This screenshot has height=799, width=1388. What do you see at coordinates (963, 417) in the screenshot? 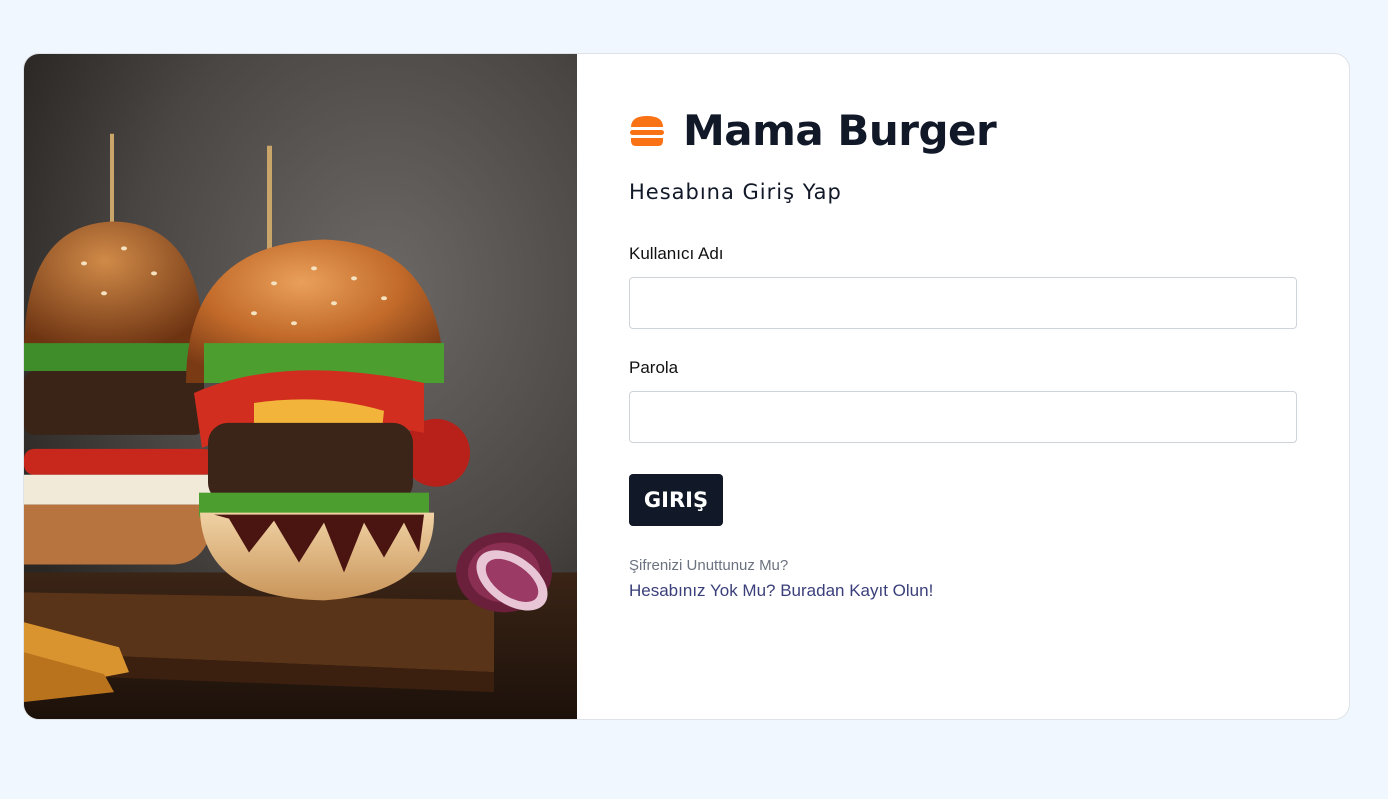
I see `password-input` at bounding box center [963, 417].